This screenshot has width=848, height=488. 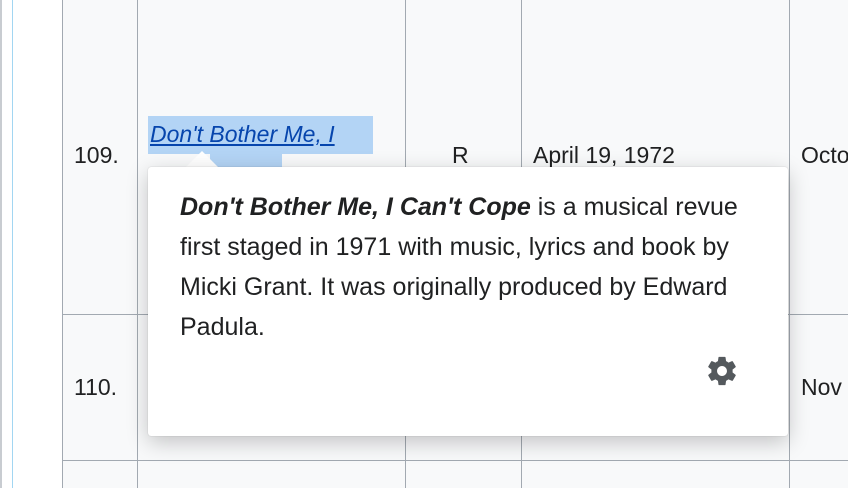 What do you see at coordinates (604, 155) in the screenshot?
I see `date-cell: April 19, 1972` at bounding box center [604, 155].